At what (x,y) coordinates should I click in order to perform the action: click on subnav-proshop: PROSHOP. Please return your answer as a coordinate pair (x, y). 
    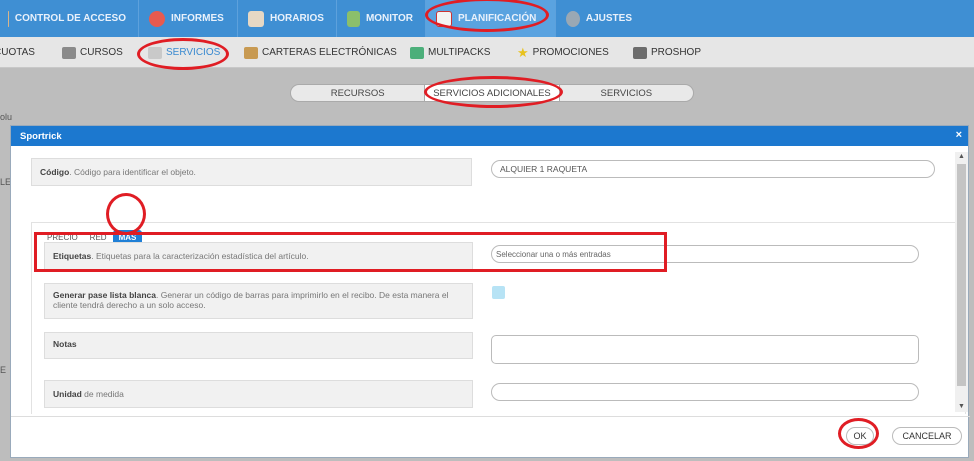
    Looking at the image, I should click on (667, 52).